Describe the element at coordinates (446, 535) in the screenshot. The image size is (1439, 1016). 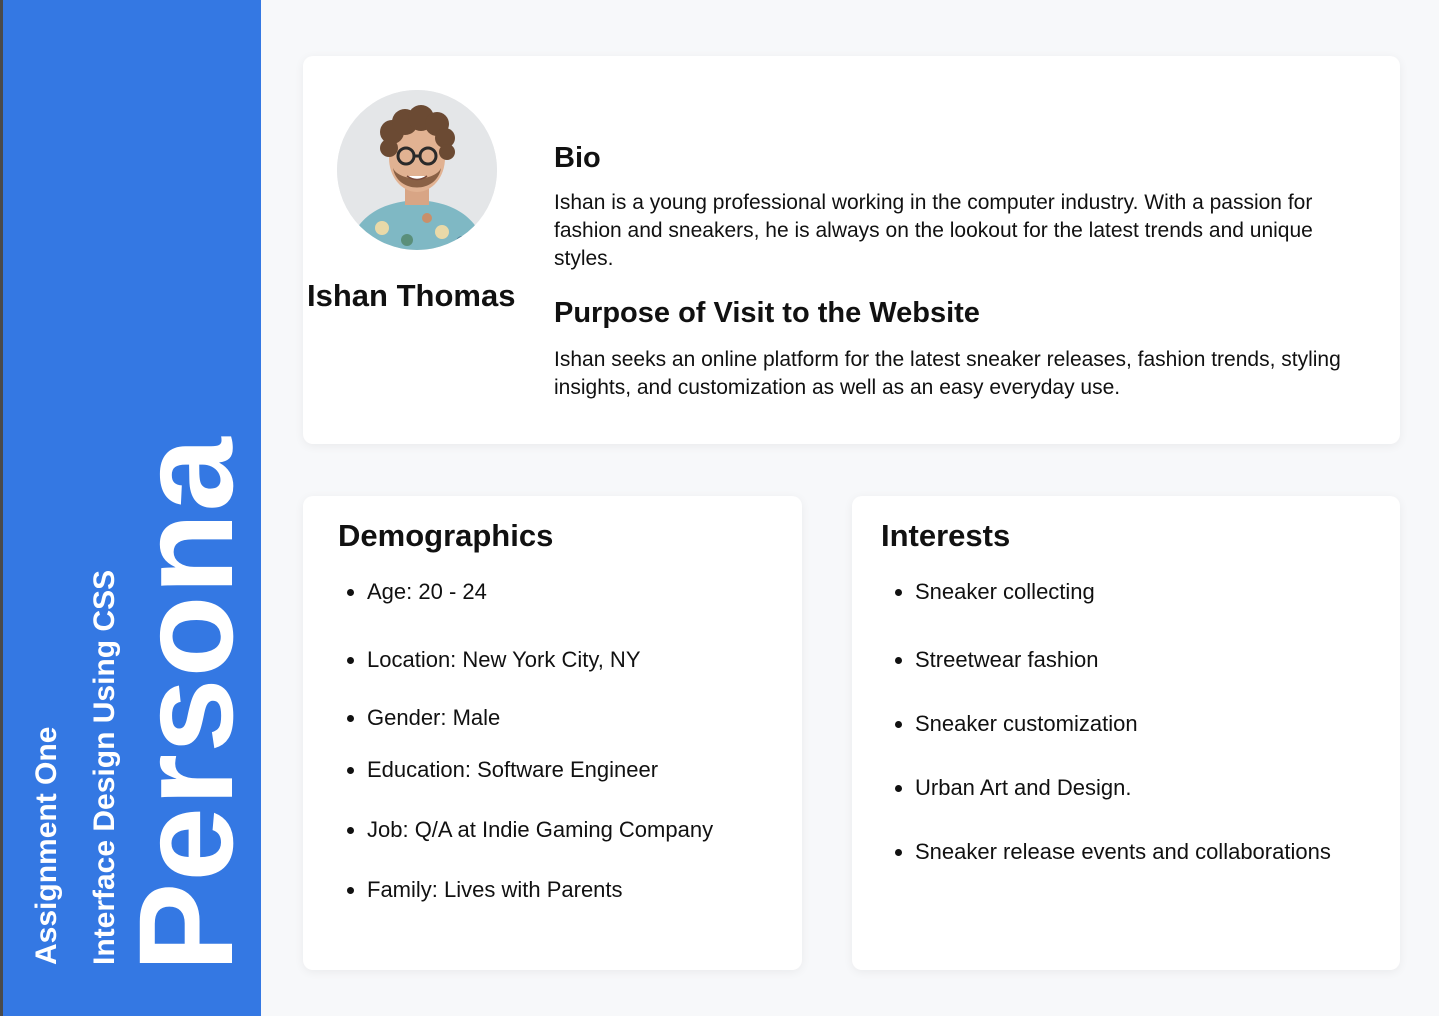
I see `demographics-heading: Demographics` at that location.